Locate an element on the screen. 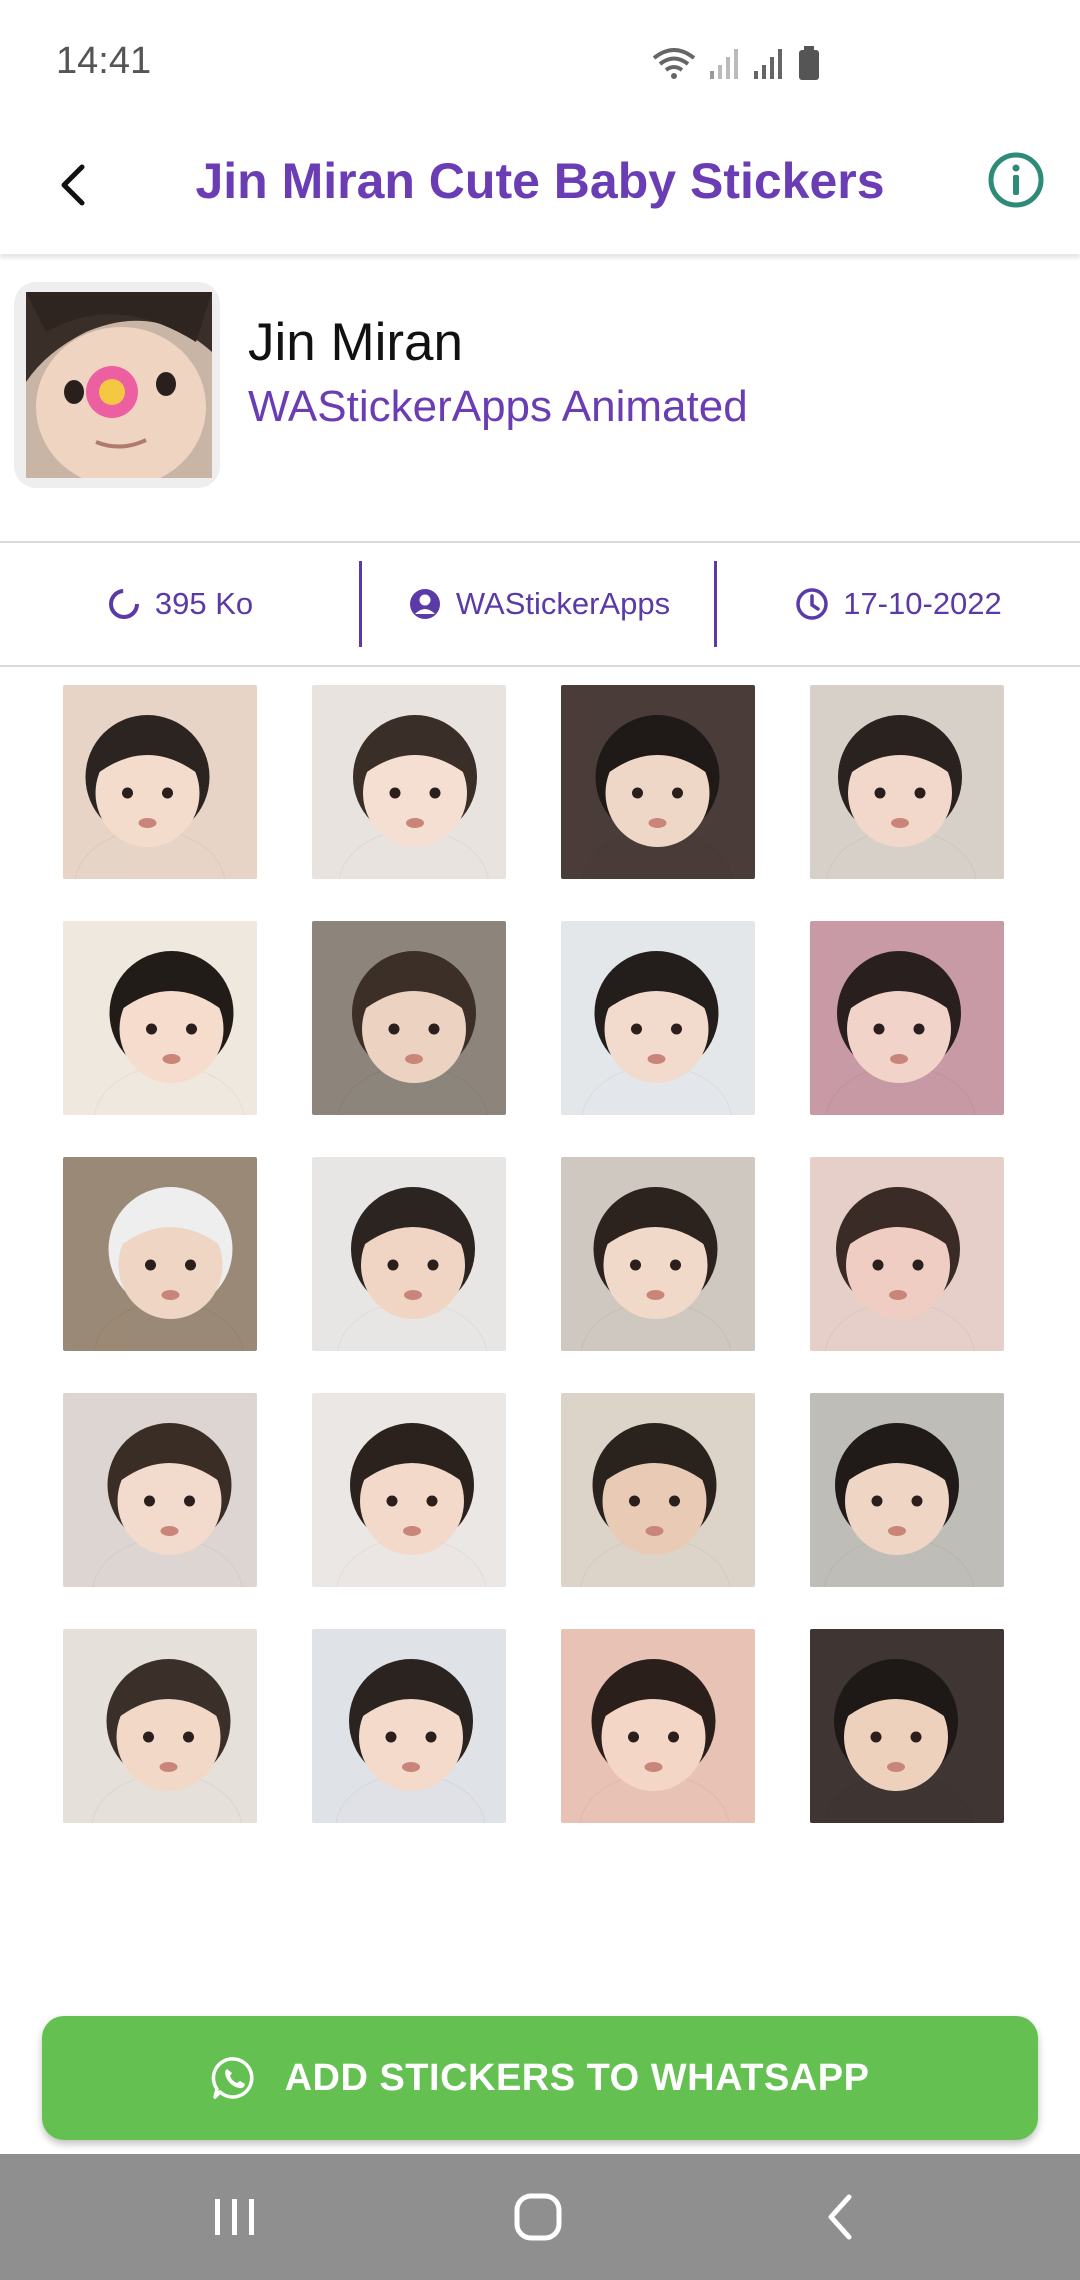 The height and width of the screenshot is (2280, 1080). recent-apps-button is located at coordinates (235, 2217).